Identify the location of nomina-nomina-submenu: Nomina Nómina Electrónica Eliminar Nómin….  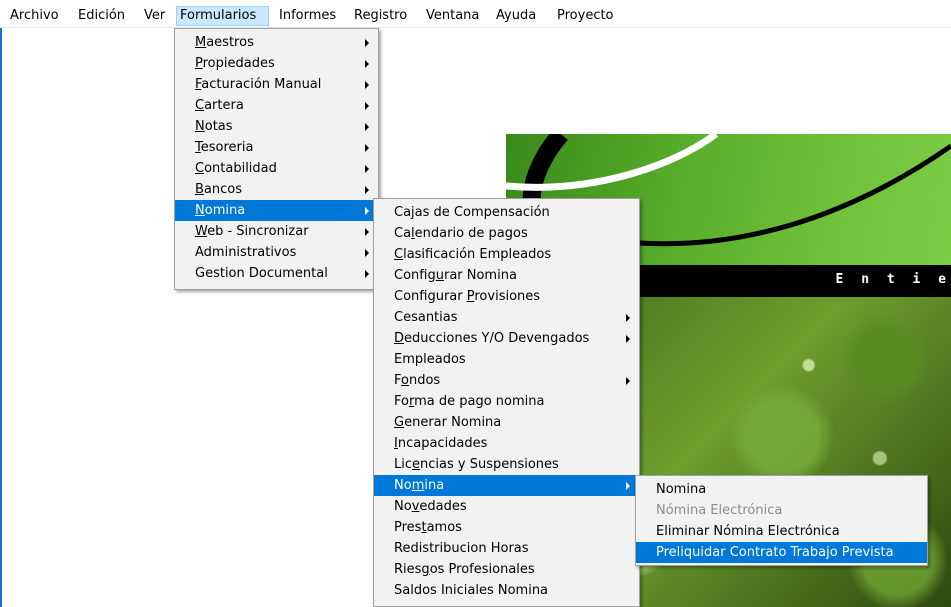
(781, 520).